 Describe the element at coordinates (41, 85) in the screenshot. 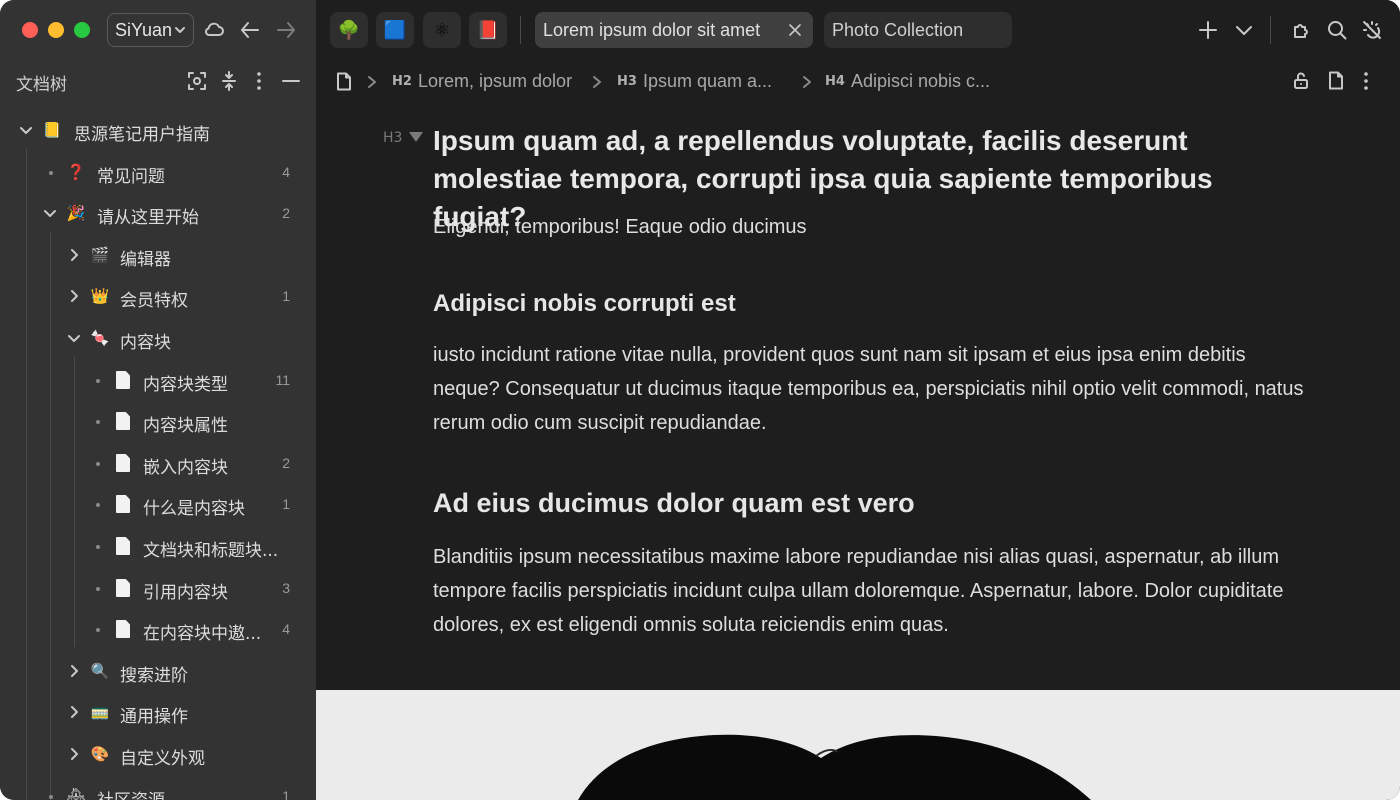

I see `file-tree-title: 文档树` at that location.